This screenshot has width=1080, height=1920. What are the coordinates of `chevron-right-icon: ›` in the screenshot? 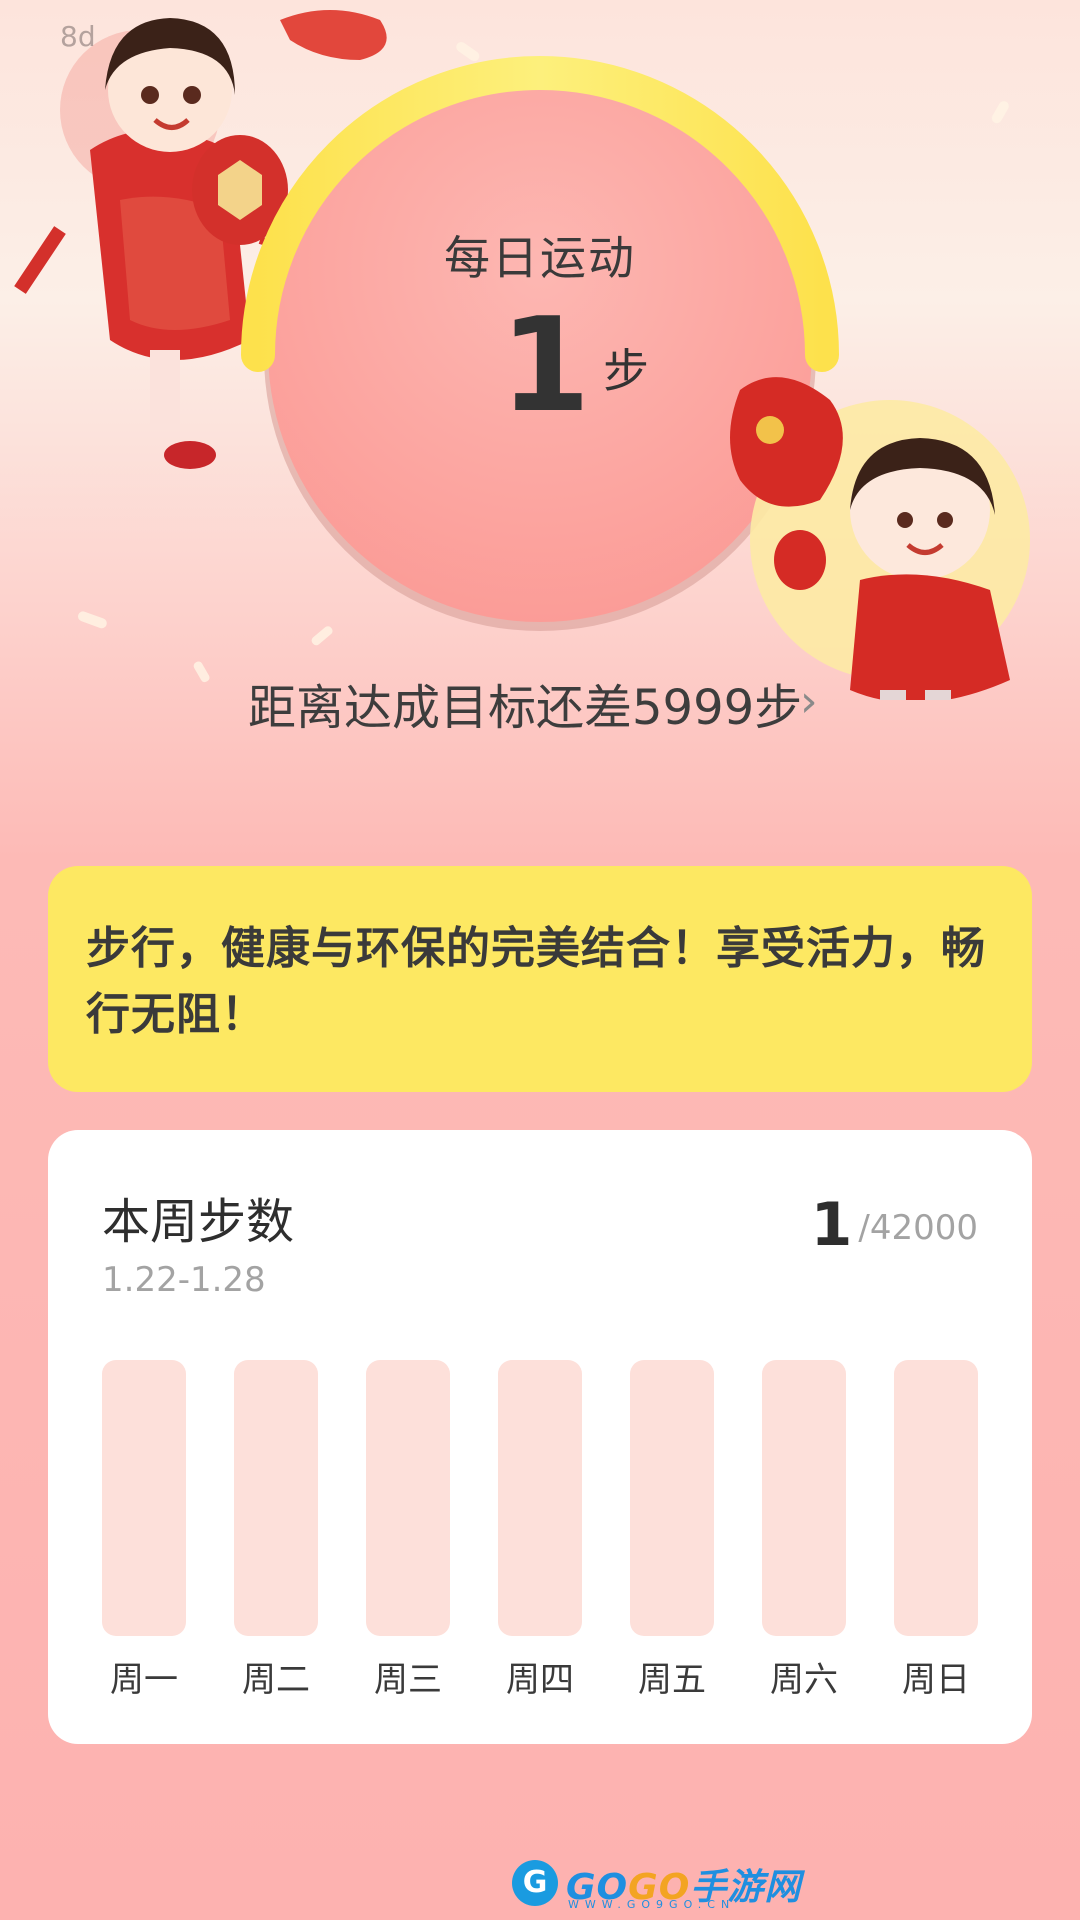 It's located at (809, 701).